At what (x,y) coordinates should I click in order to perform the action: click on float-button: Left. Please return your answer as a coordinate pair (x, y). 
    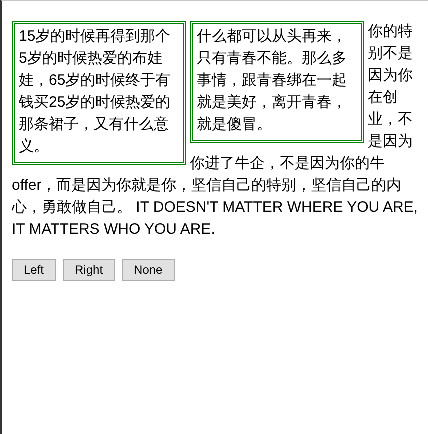
    Looking at the image, I should click on (34, 270).